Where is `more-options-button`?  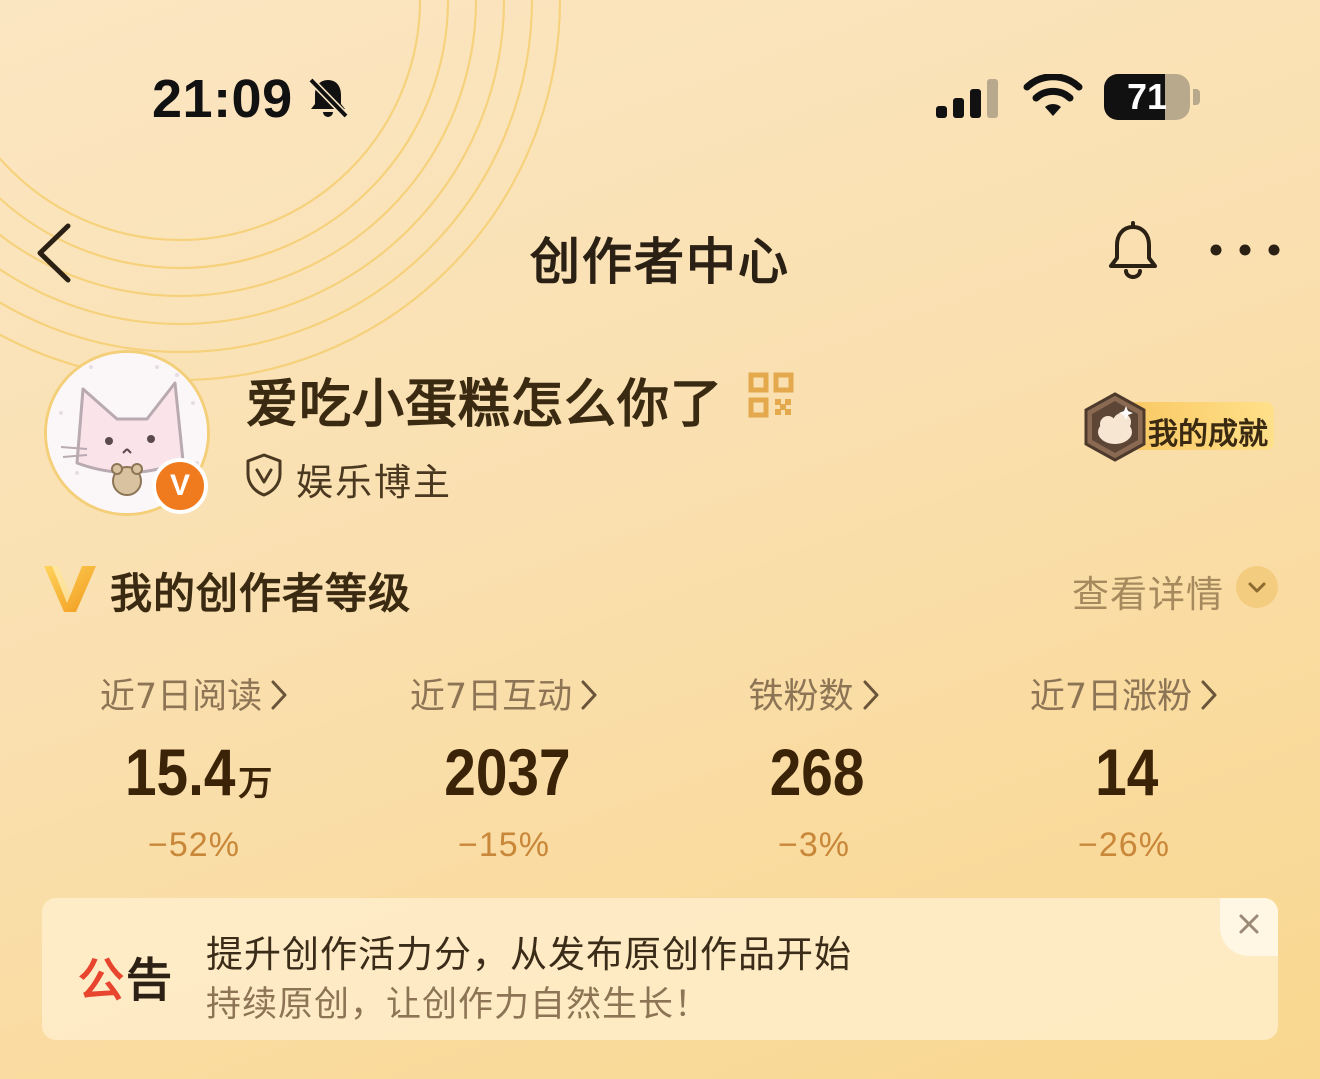 more-options-button is located at coordinates (1245, 250).